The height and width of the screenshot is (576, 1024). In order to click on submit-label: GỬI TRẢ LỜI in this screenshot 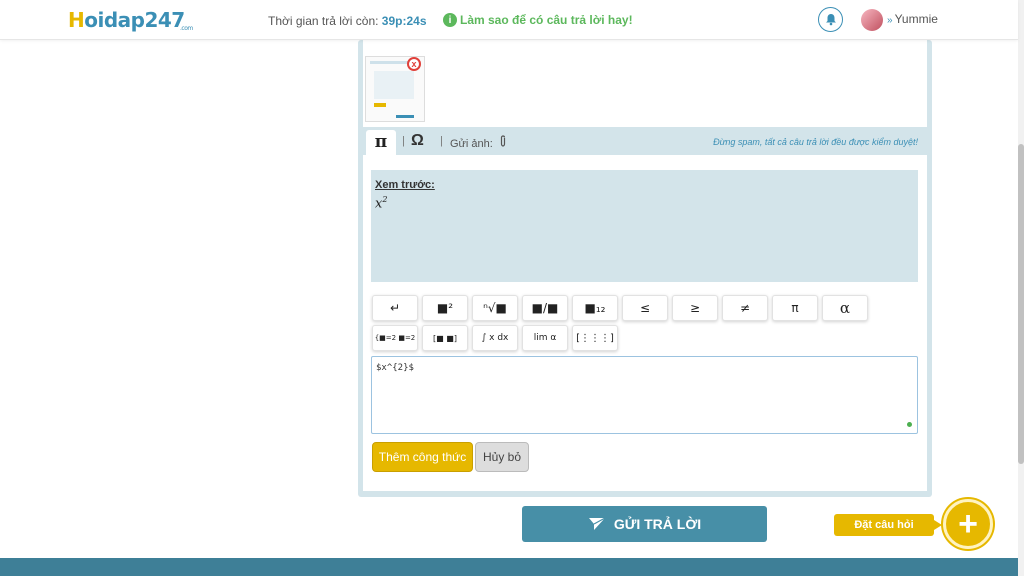, I will do `click(657, 524)`.